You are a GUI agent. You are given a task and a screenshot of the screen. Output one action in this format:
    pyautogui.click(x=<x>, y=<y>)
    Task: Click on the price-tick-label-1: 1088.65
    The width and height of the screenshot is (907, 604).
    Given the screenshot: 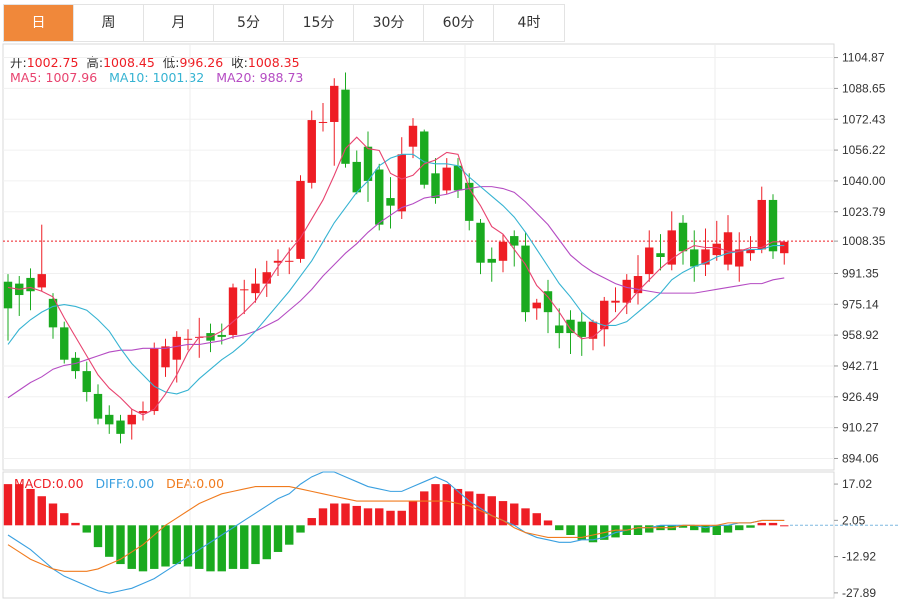 What is the action you would take?
    pyautogui.click(x=864, y=88)
    